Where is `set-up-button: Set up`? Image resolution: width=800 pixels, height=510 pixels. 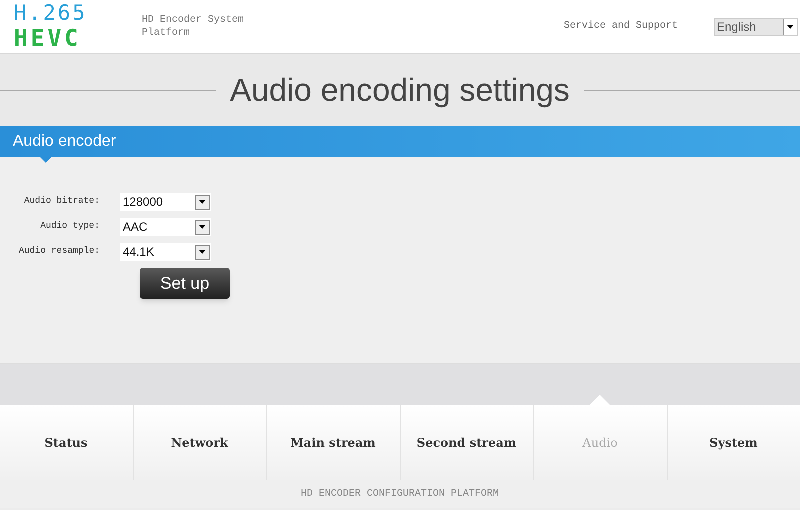 set-up-button: Set up is located at coordinates (185, 283).